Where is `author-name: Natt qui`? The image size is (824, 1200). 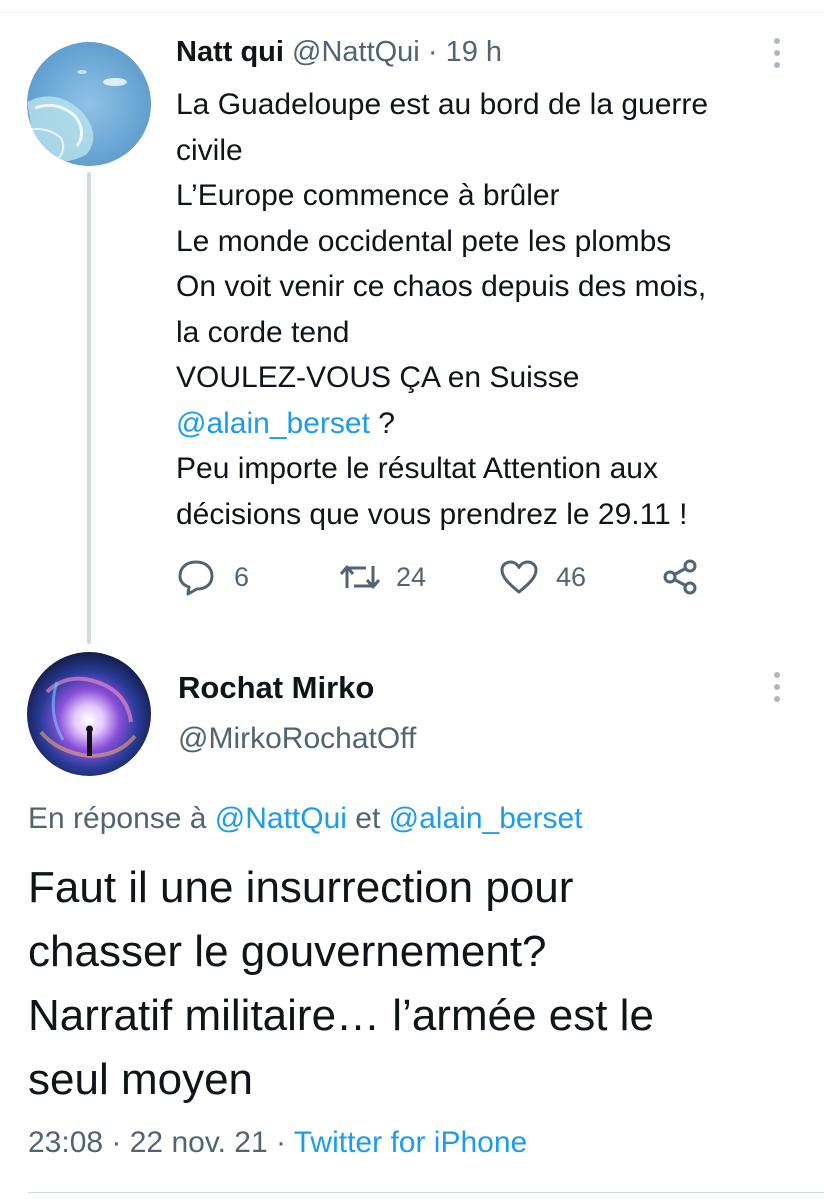 author-name: Natt qui is located at coordinates (230, 52).